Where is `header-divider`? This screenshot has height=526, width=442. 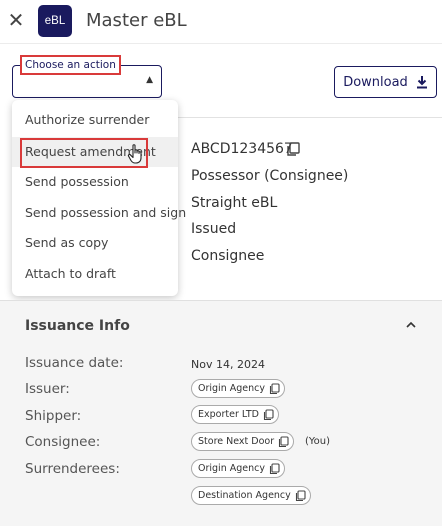
header-divider is located at coordinates (221, 43).